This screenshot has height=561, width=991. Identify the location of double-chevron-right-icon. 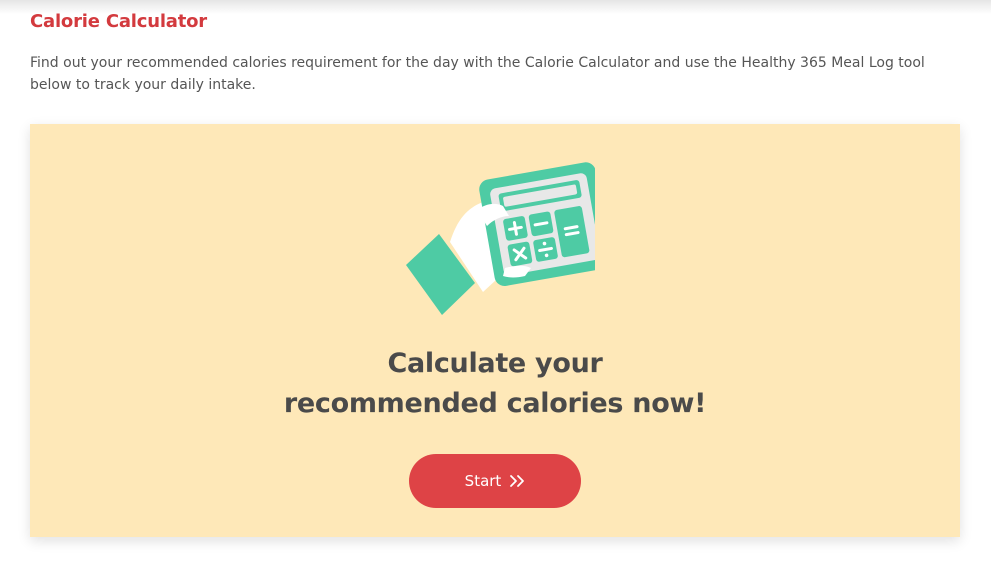
(517, 481).